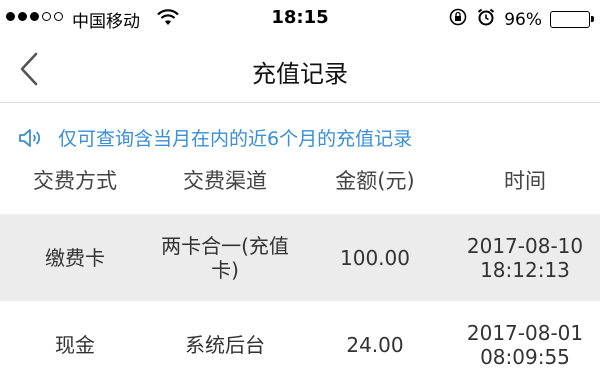 The width and height of the screenshot is (600, 388). What do you see at coordinates (300, 74) in the screenshot?
I see `page-title: 充值记录` at bounding box center [300, 74].